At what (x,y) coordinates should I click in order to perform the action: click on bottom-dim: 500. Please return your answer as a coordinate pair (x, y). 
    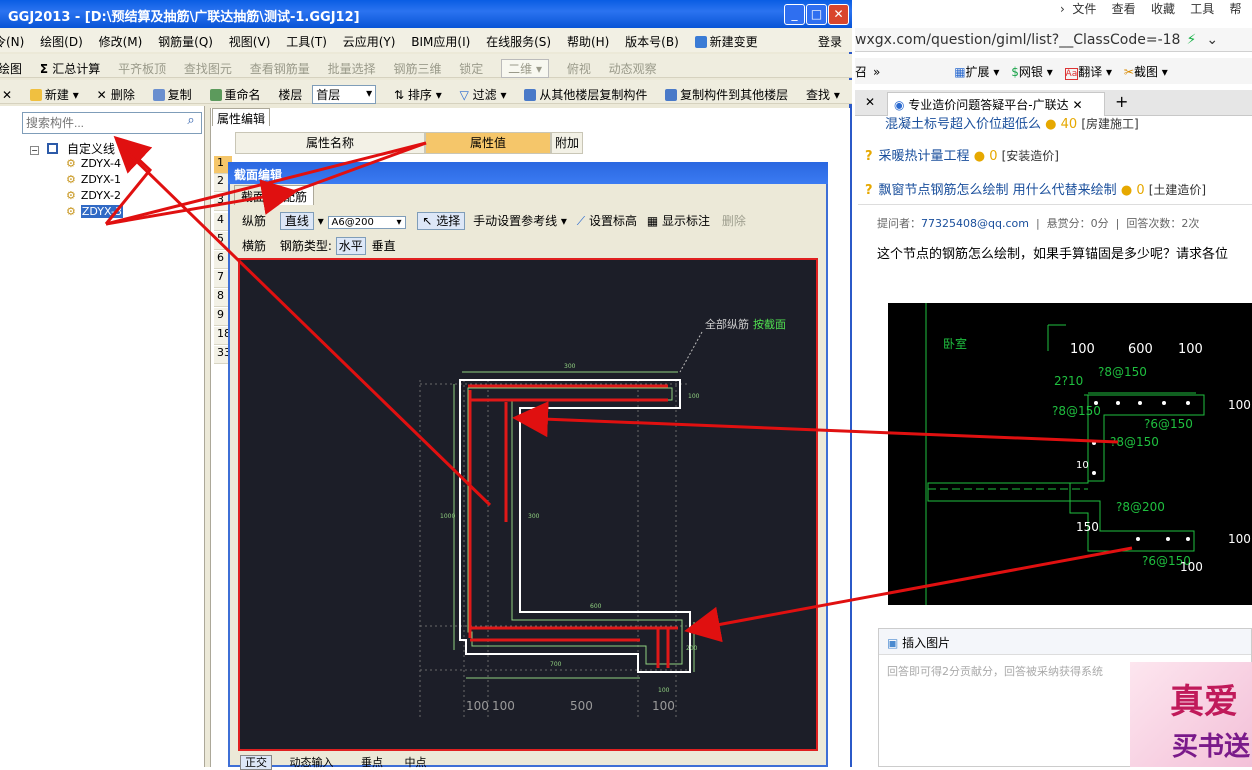
    Looking at the image, I should click on (581, 706).